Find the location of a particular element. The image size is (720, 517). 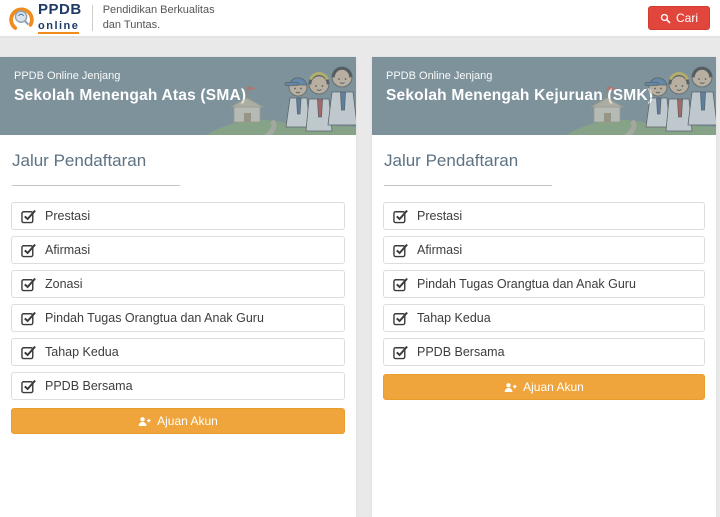

search-button-label: Cari is located at coordinates (686, 18).